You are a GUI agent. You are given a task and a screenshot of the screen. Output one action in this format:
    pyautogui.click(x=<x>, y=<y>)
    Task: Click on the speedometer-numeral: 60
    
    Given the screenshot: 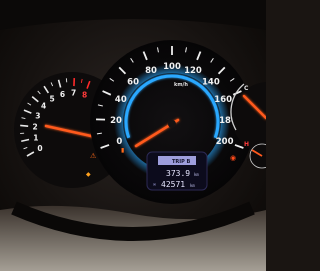 What is the action you would take?
    pyautogui.click(x=133, y=83)
    